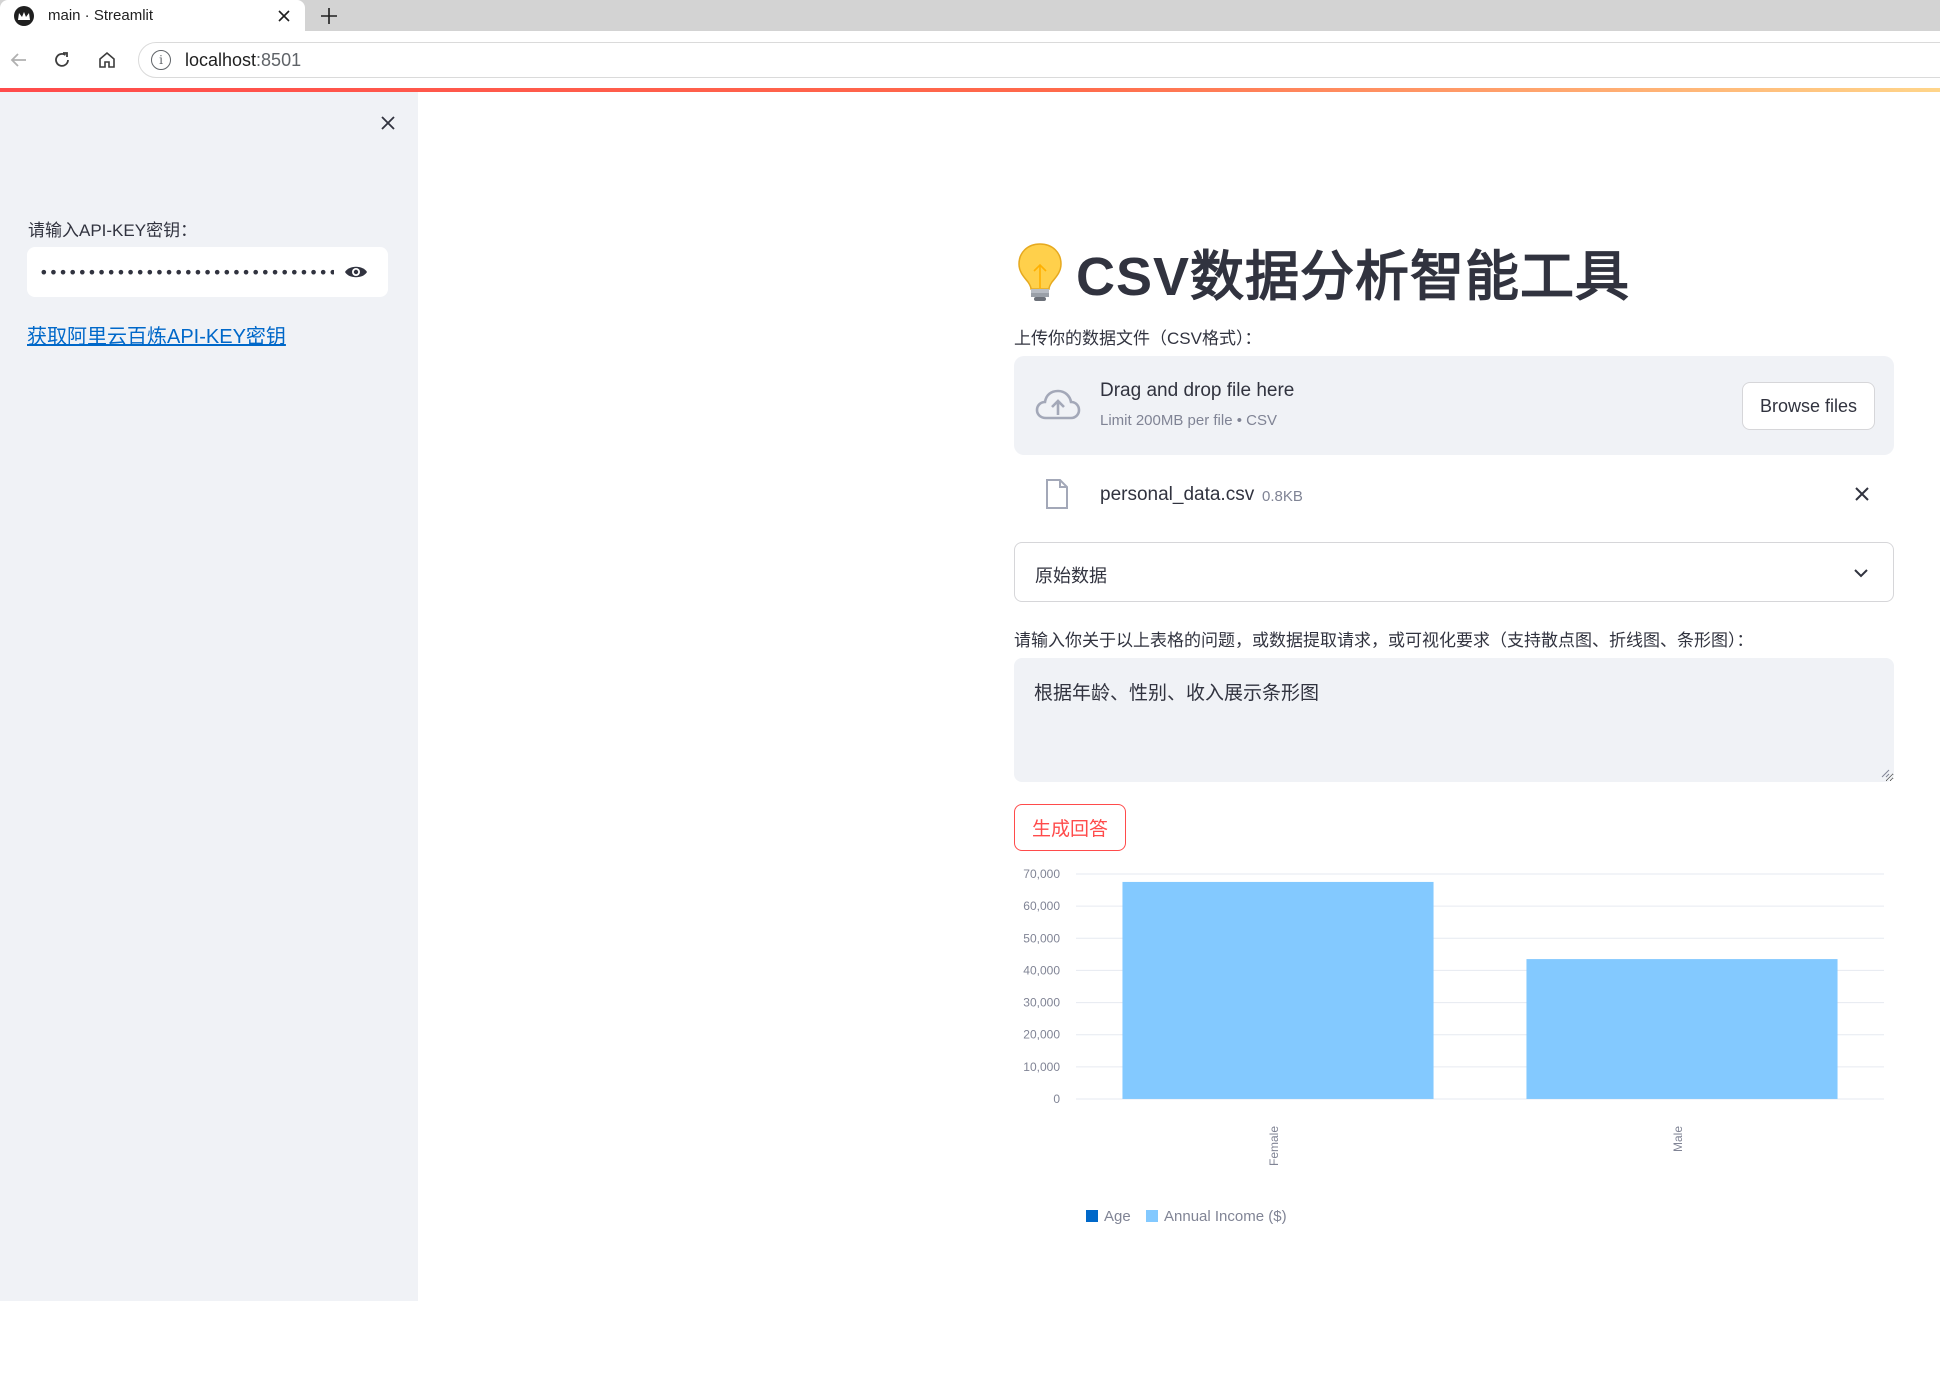  I want to click on tab-title: main · Streamlit, so click(160, 15).